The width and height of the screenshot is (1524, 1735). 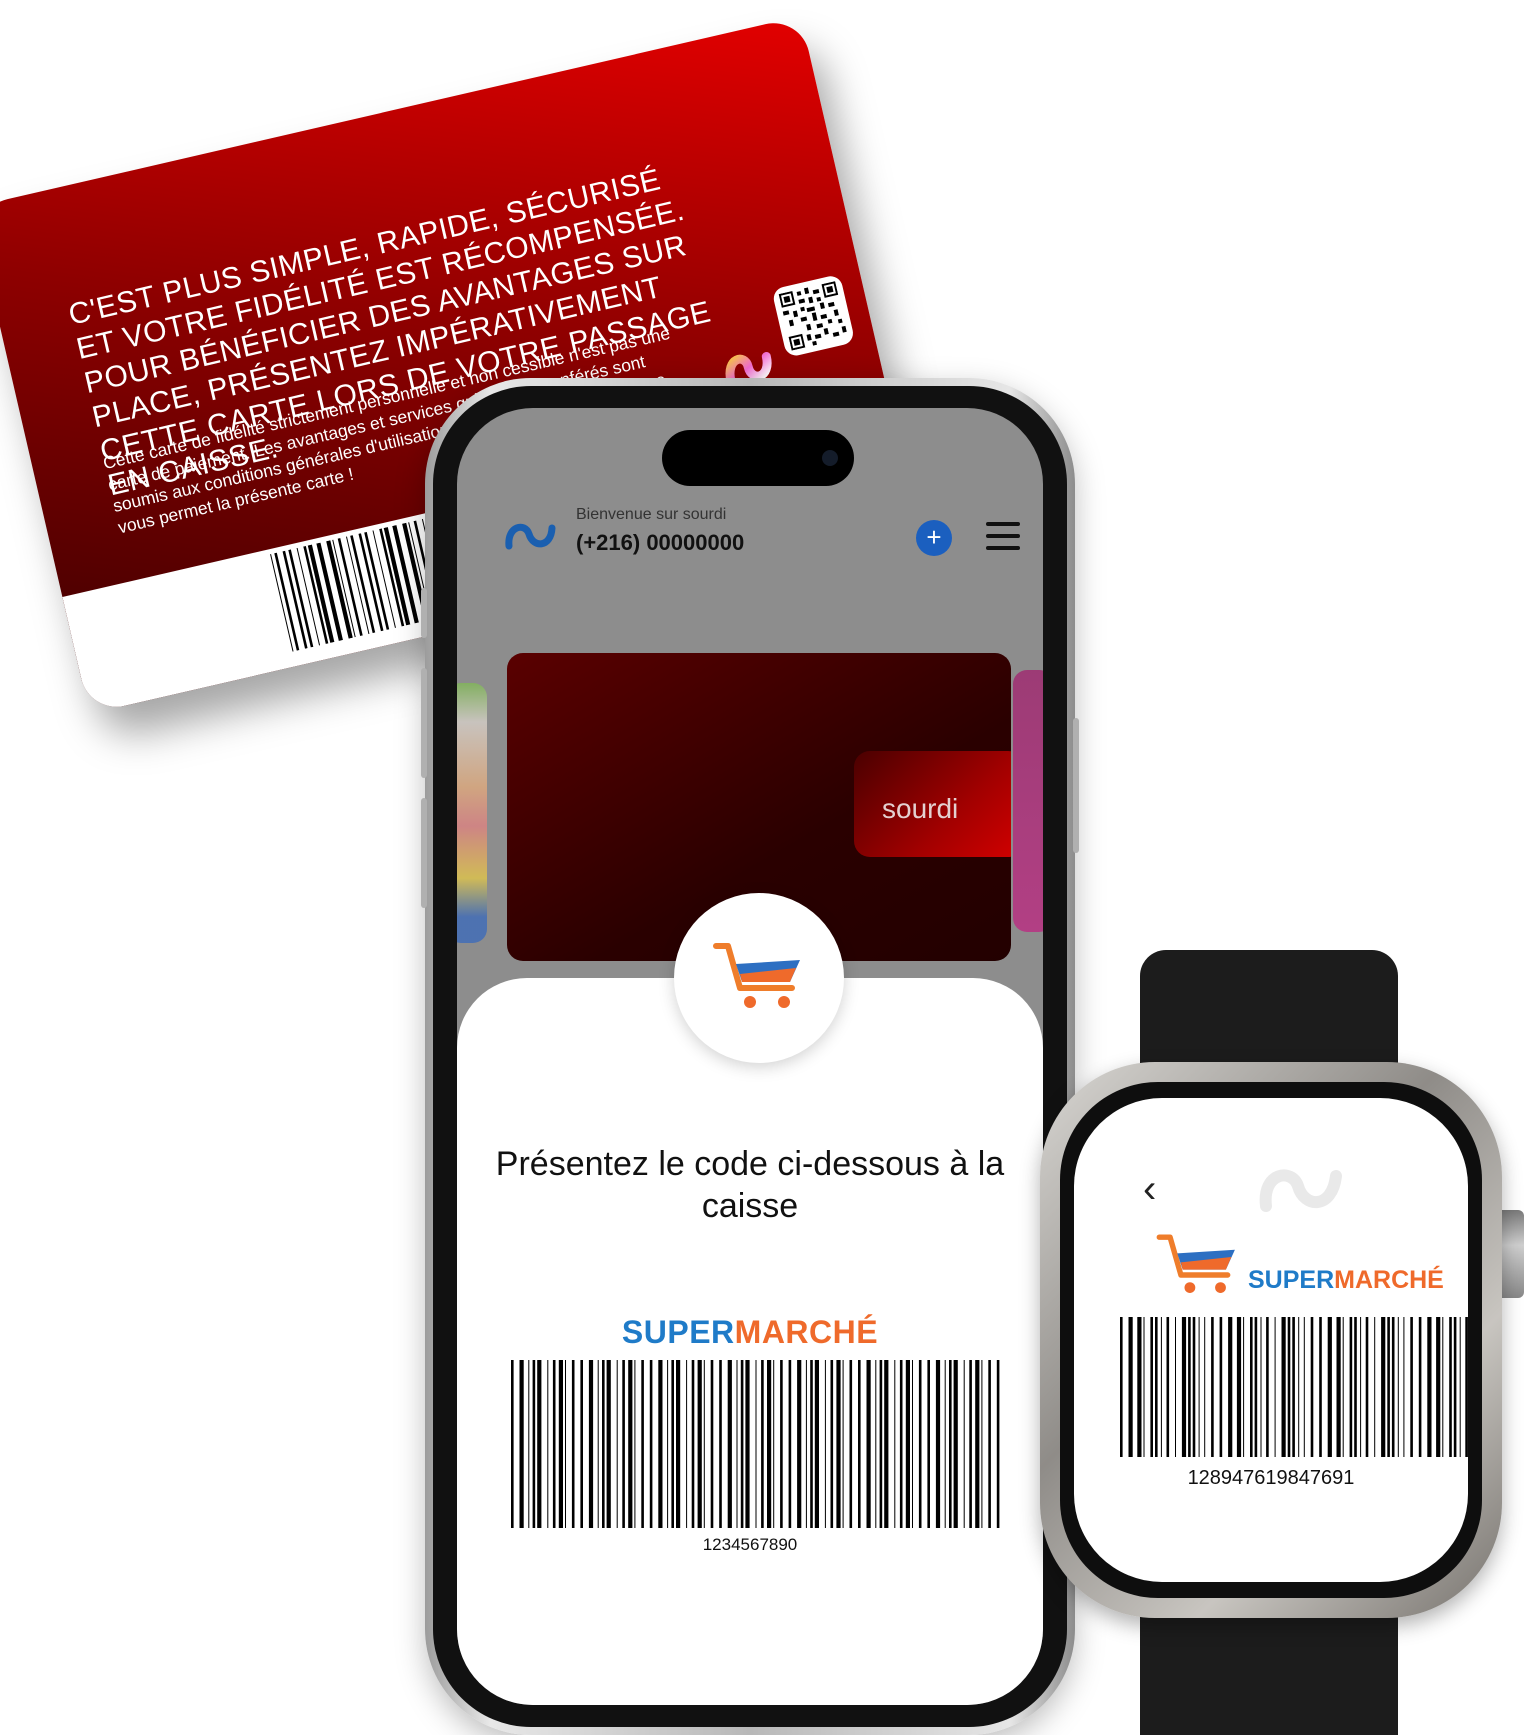 I want to click on smartwatch-device: ‹ SUPERMARCHÉ 128947619847691, so click(x=1271, y=1340).